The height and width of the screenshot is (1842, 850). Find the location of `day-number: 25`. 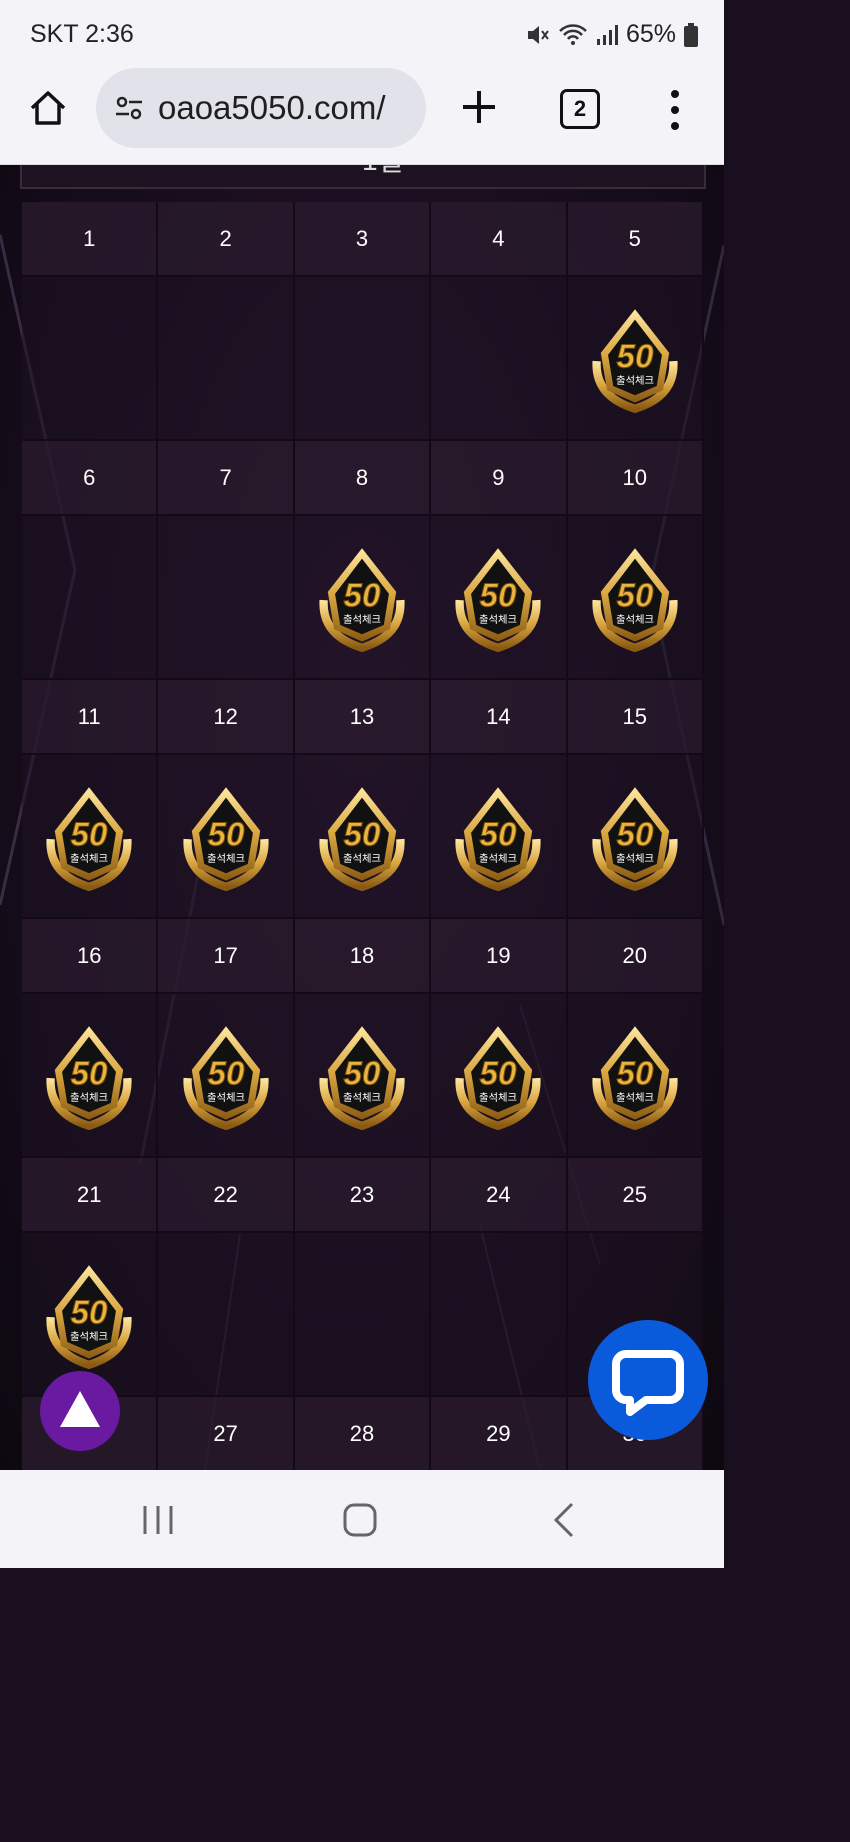

day-number: 25 is located at coordinates (635, 1195).